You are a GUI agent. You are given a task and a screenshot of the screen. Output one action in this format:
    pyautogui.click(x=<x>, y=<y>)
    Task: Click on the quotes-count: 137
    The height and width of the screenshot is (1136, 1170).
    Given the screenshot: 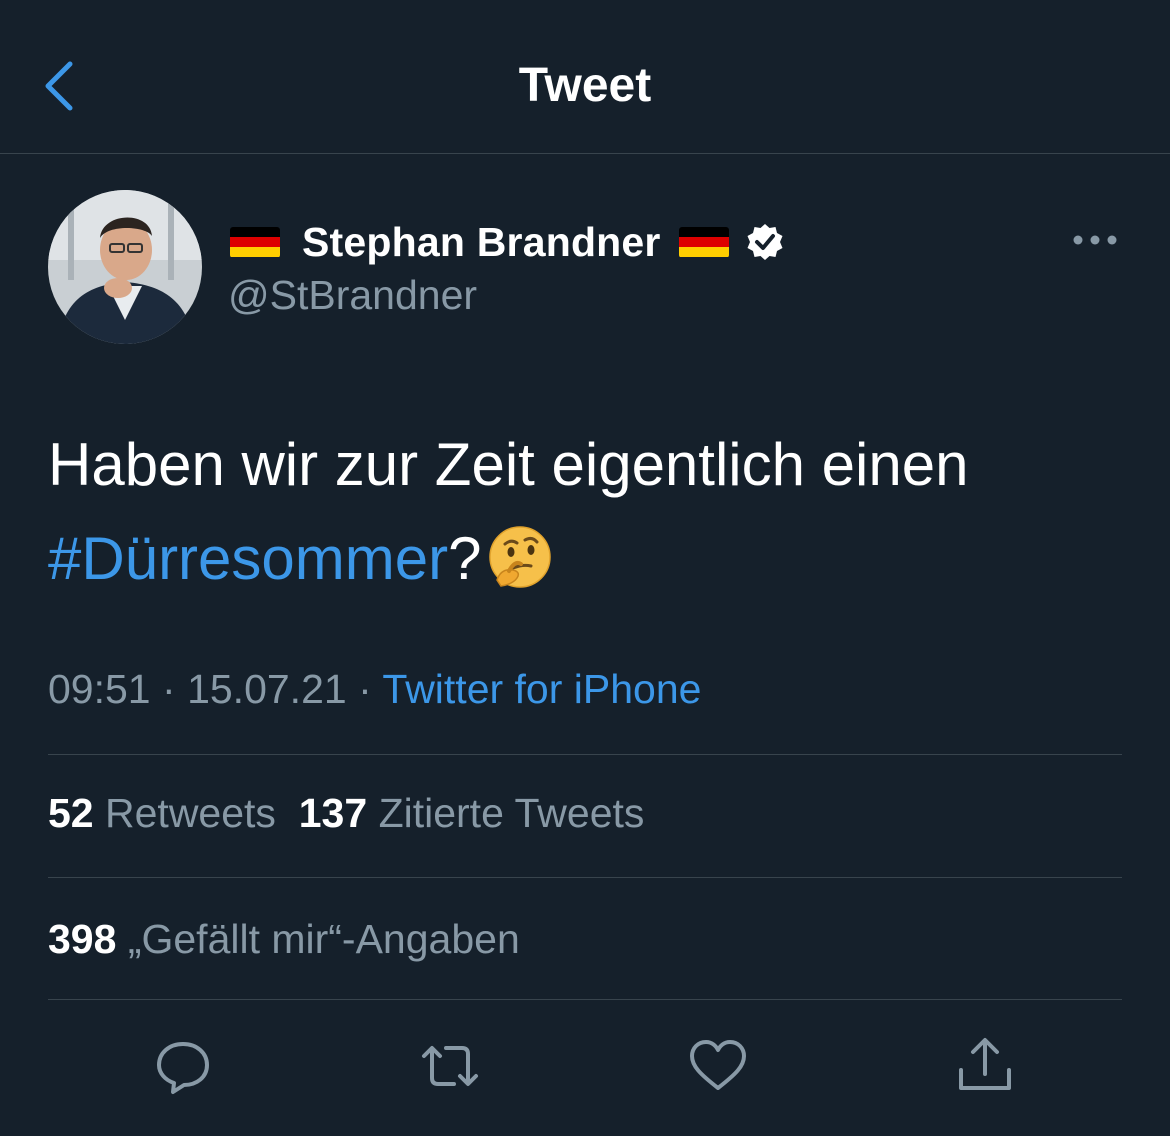 What is the action you would take?
    pyautogui.click(x=333, y=813)
    